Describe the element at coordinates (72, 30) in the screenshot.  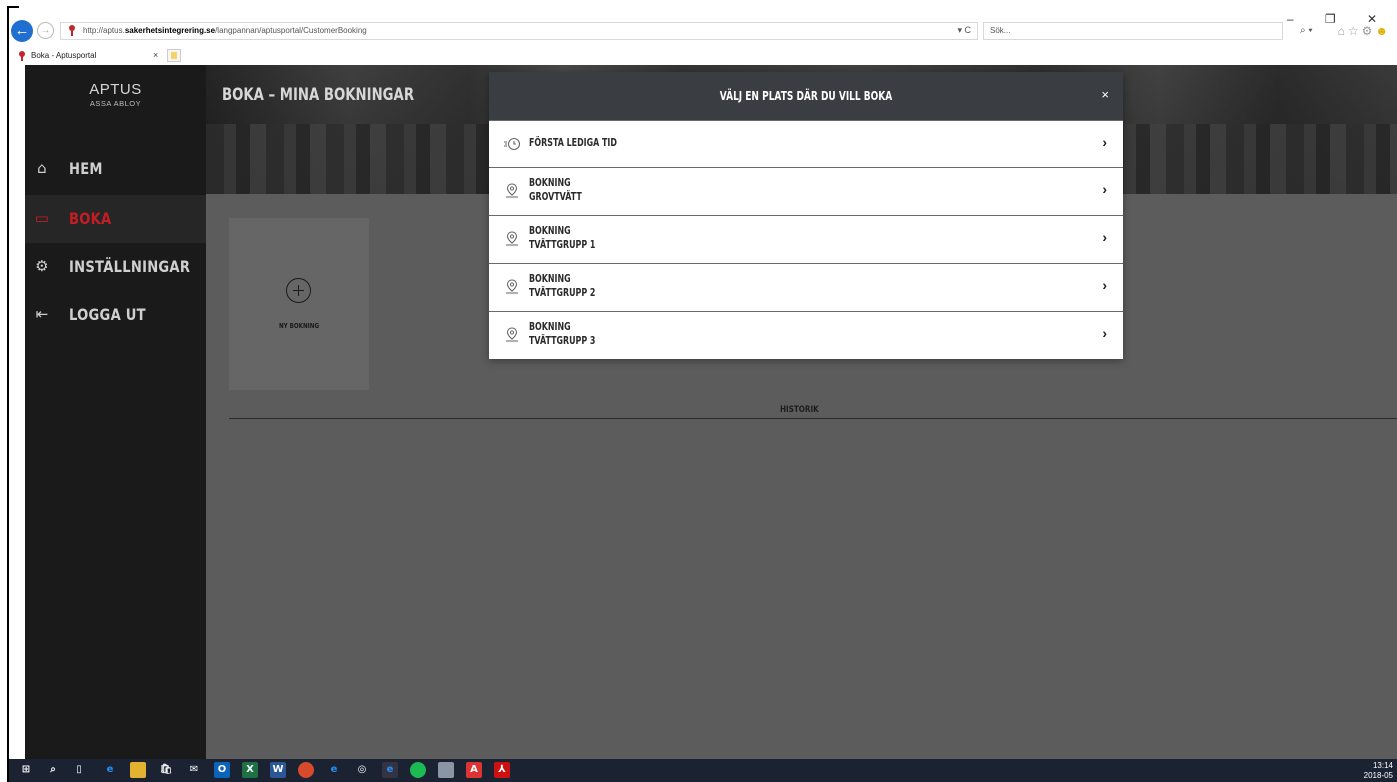
I see `site-pin-icon` at that location.